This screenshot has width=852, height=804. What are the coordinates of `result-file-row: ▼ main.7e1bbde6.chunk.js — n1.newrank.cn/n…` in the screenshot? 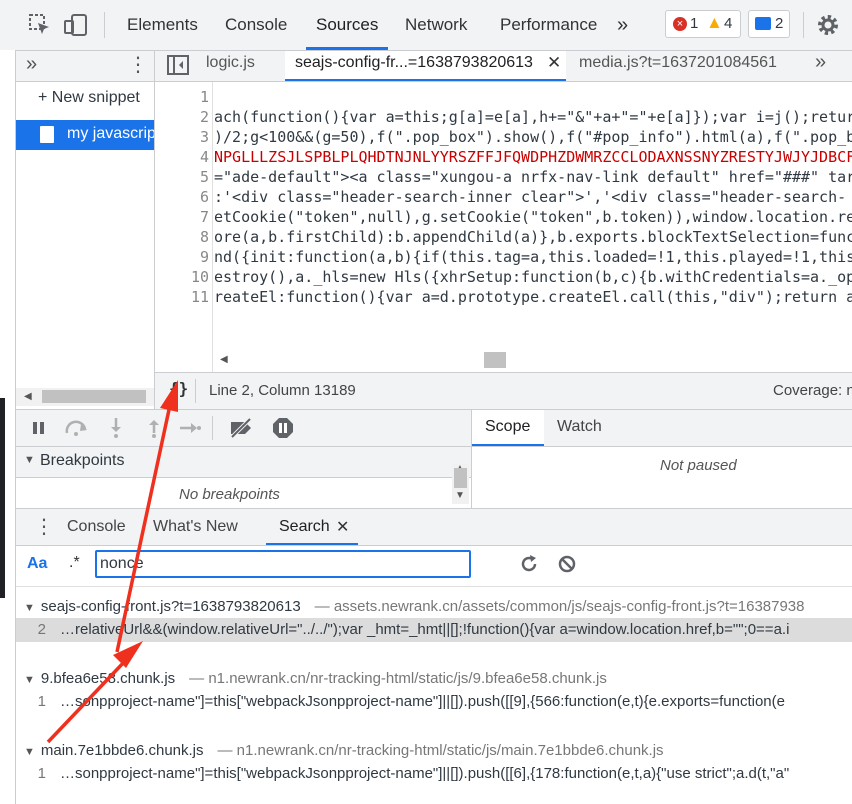 It's located at (340, 751).